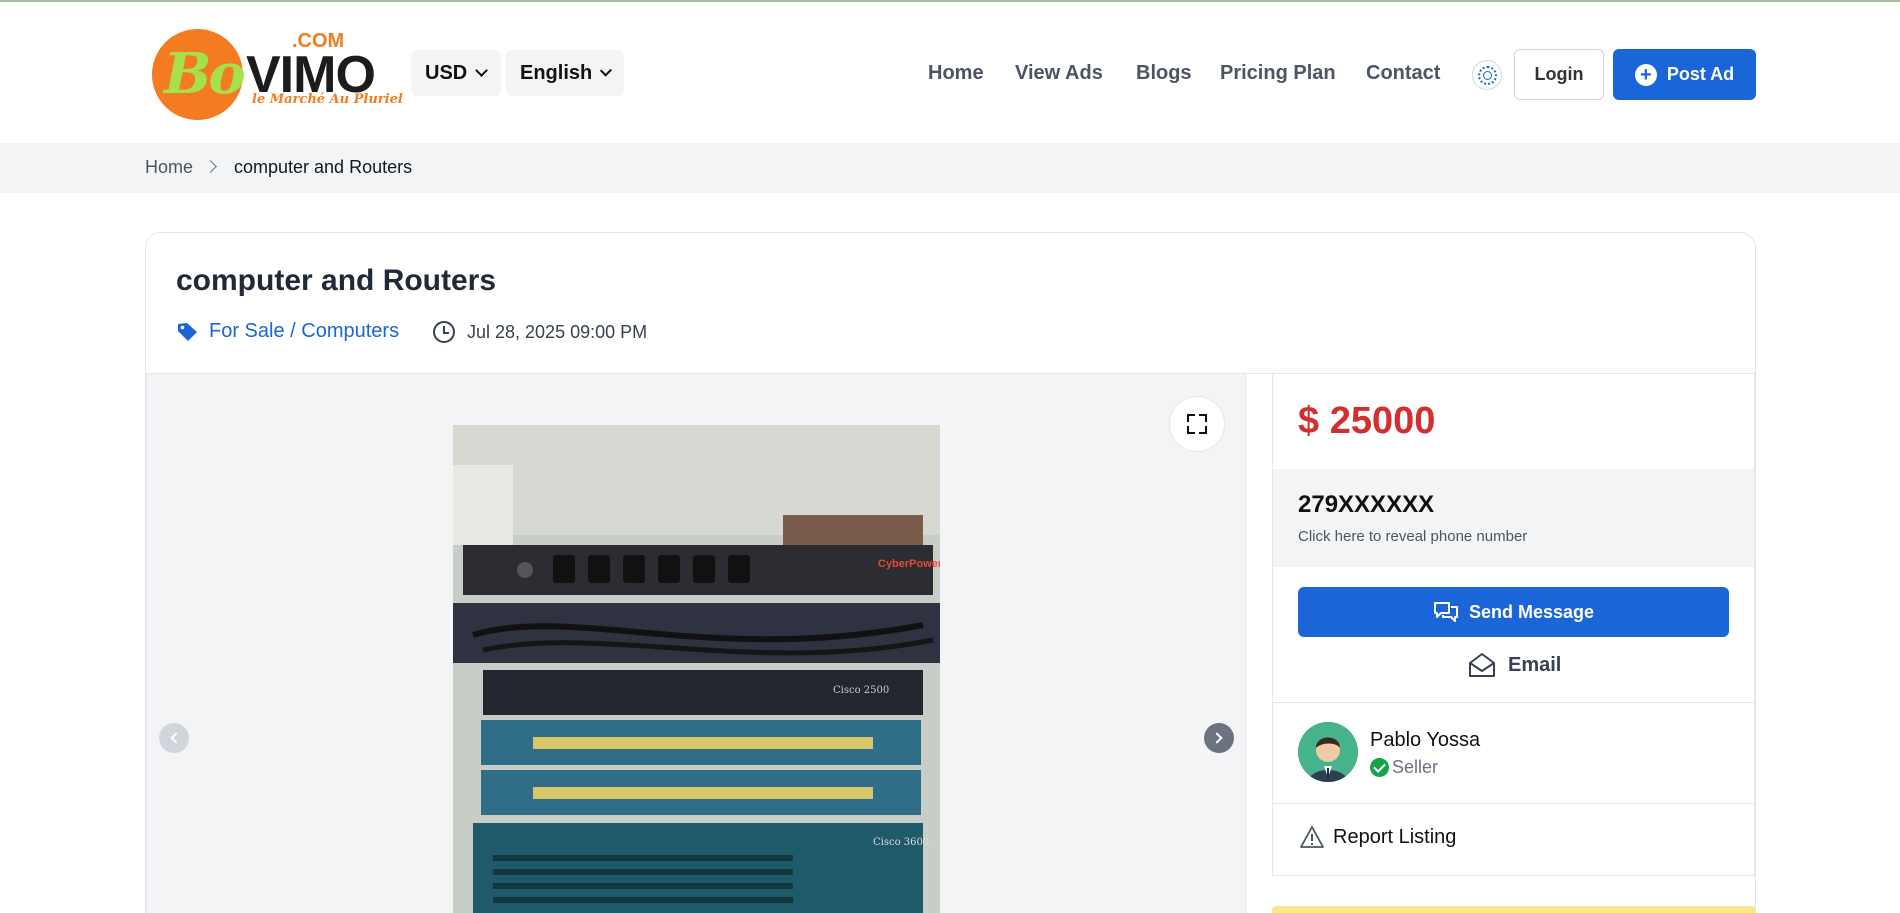  Describe the element at coordinates (187, 331) in the screenshot. I see `tag-icon` at that location.